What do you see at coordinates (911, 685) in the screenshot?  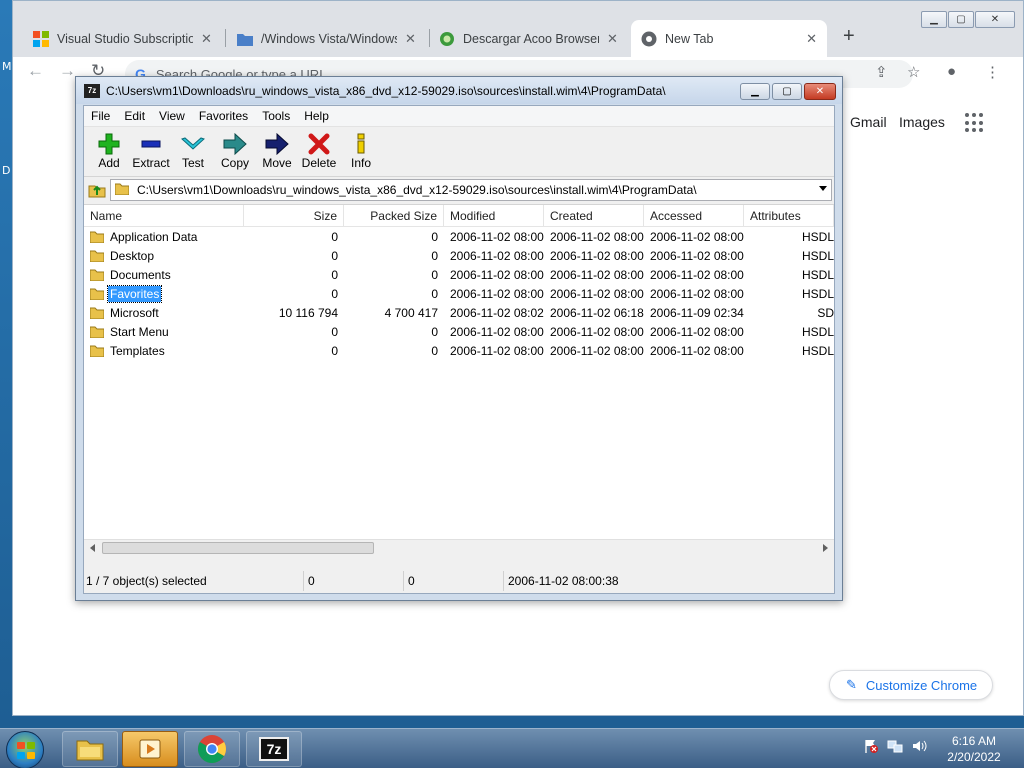 I see `customize-chrome-button: ✎ Customize Chrome` at bounding box center [911, 685].